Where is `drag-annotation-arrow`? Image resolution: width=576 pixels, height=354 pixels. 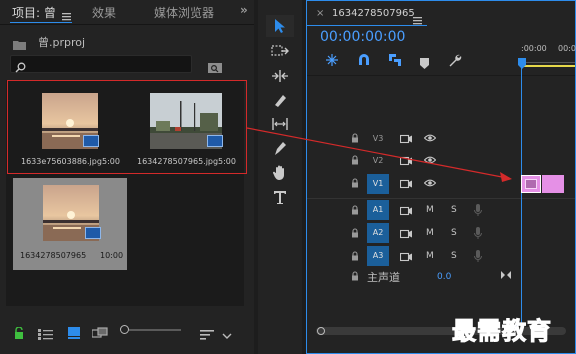 drag-annotation-arrow is located at coordinates (379, 154).